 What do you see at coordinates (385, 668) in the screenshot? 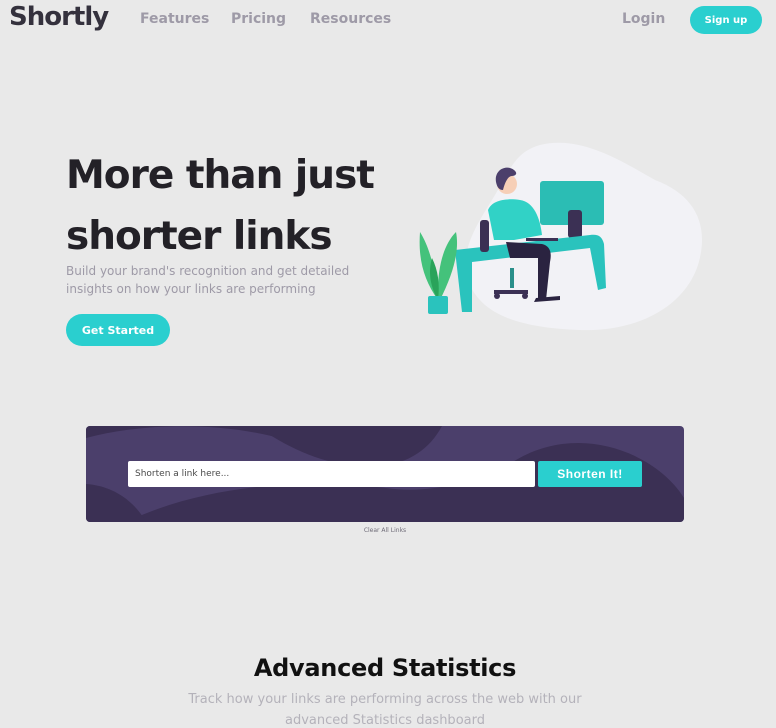
I see `stats-title: Advanced Statistics` at bounding box center [385, 668].